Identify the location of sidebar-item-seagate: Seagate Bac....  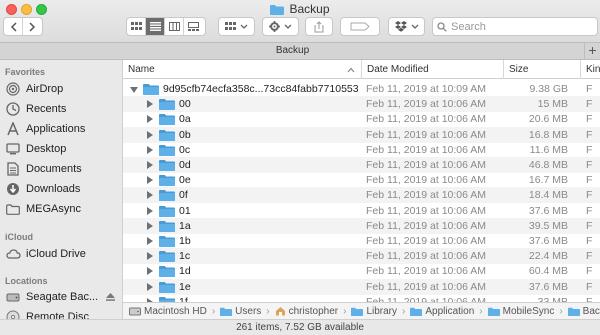
(63, 297).